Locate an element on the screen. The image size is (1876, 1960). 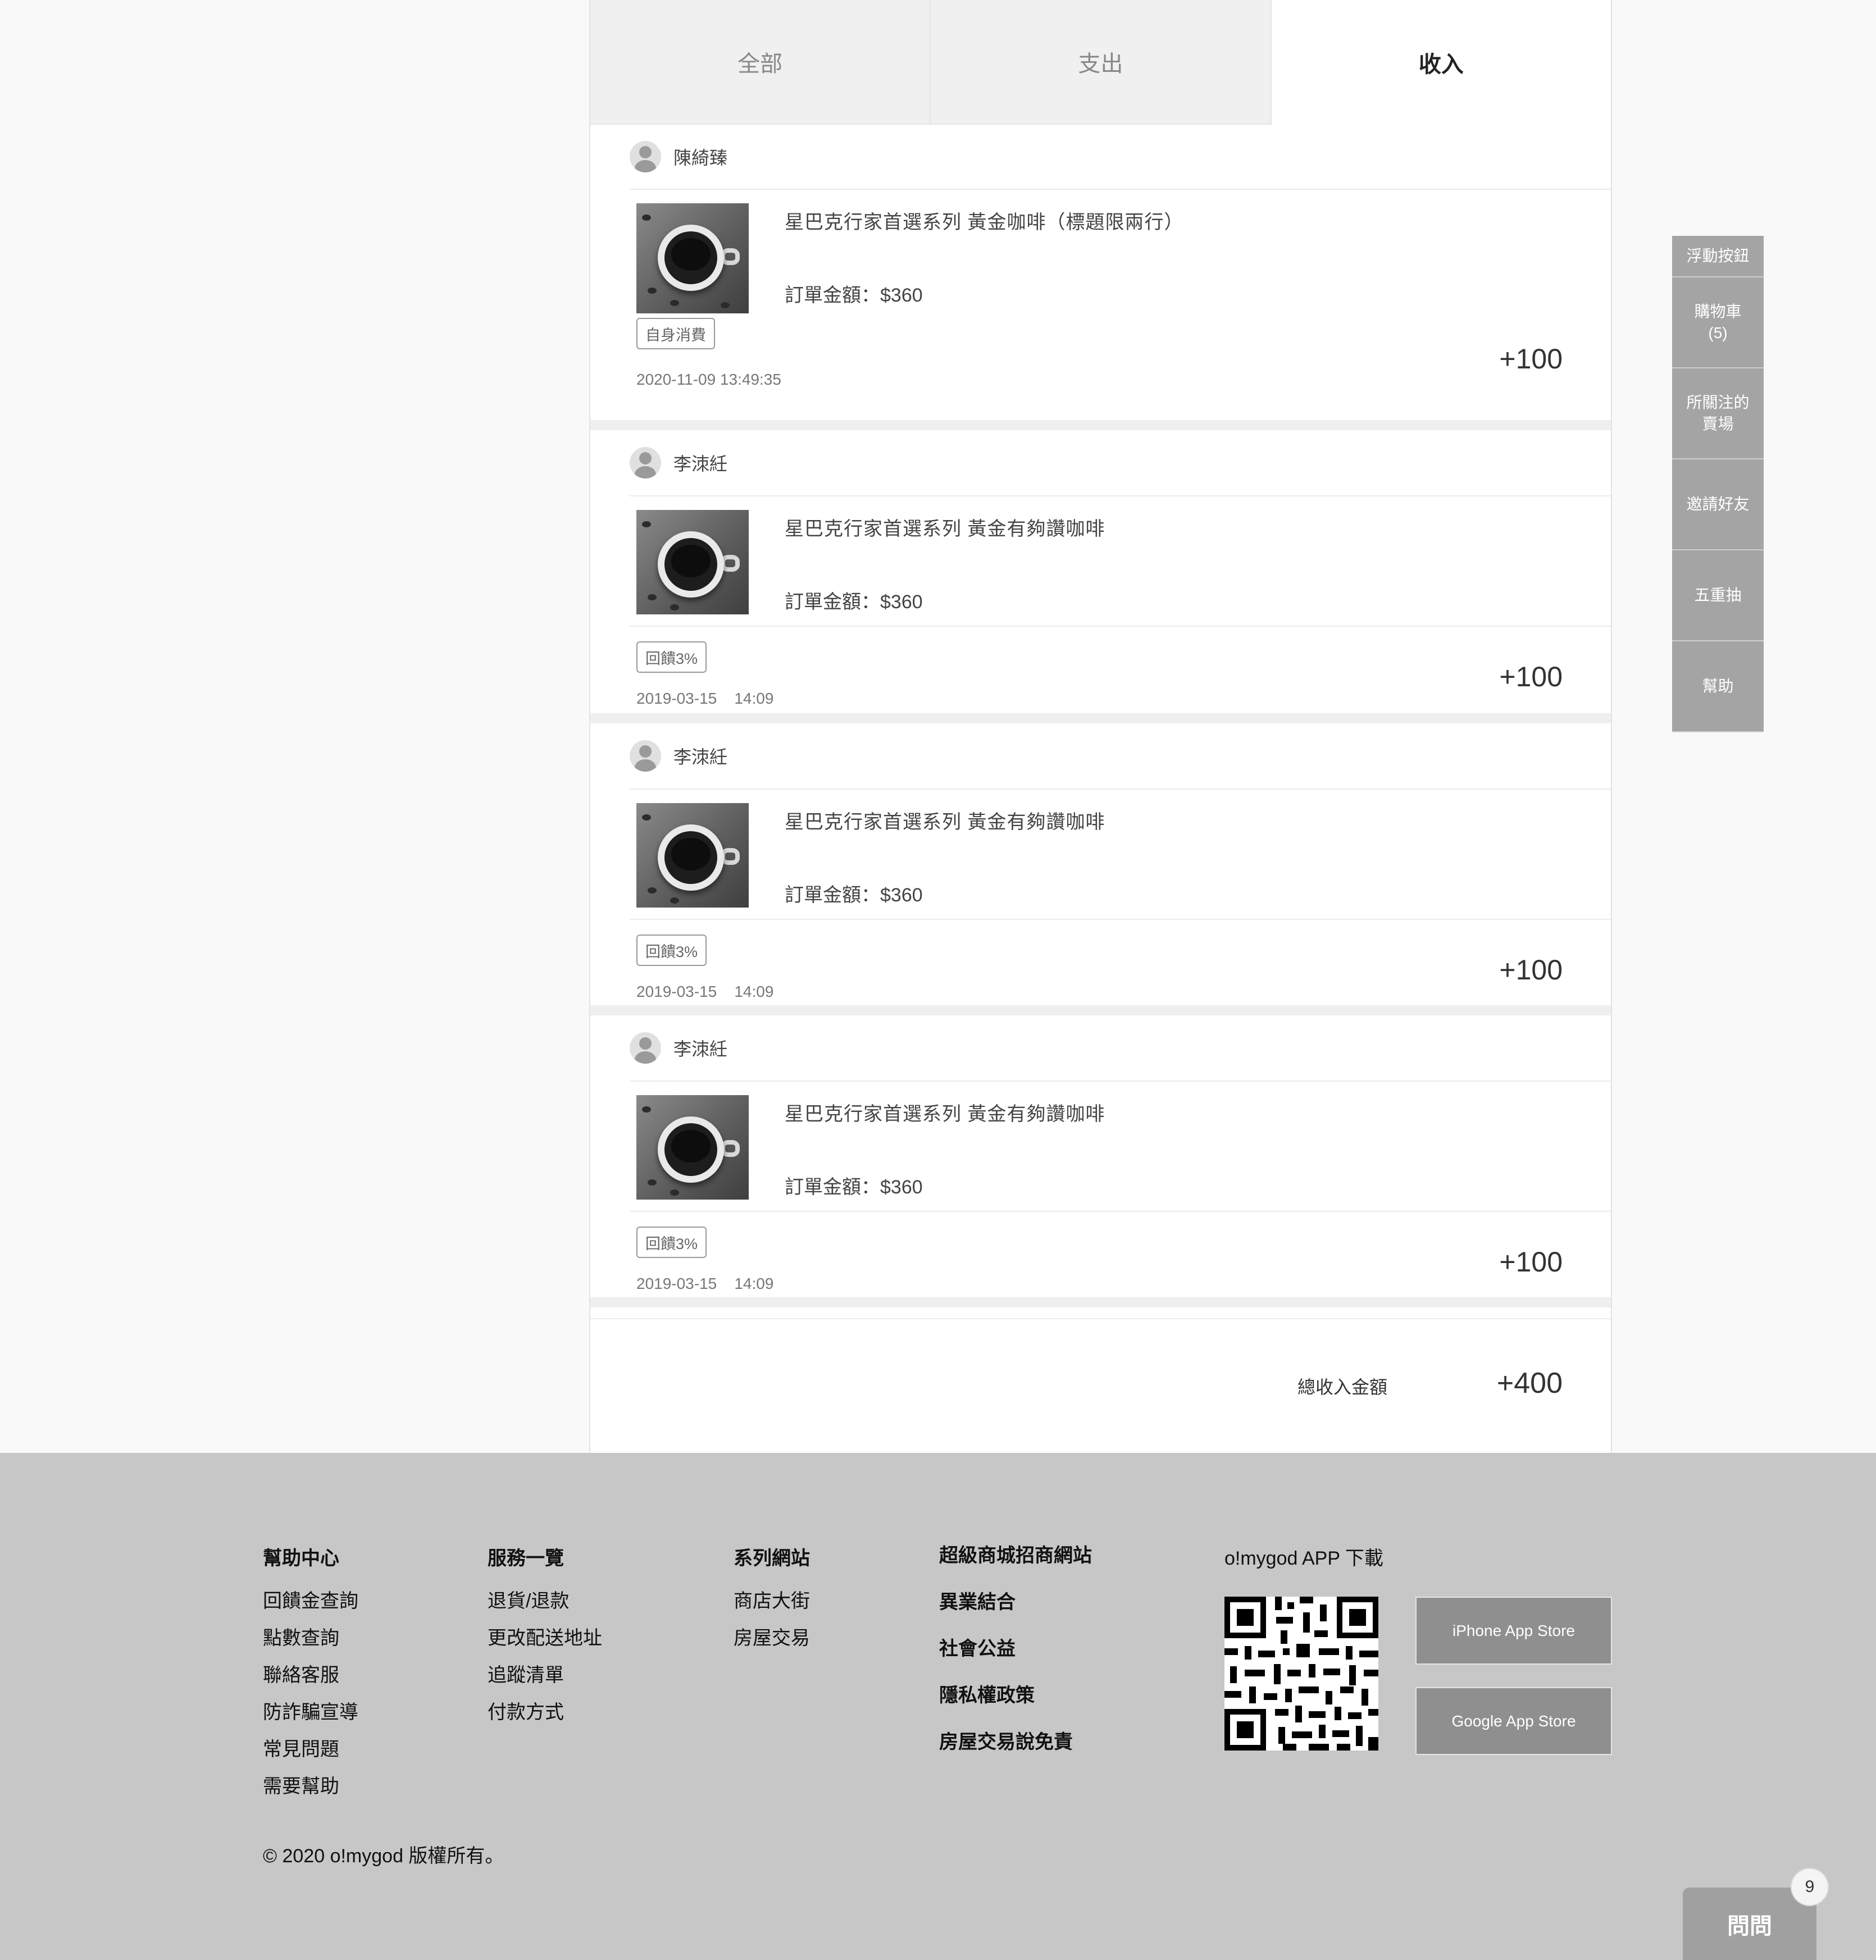
footer-link: 防詐騙宣導 is located at coordinates (310, 1712).